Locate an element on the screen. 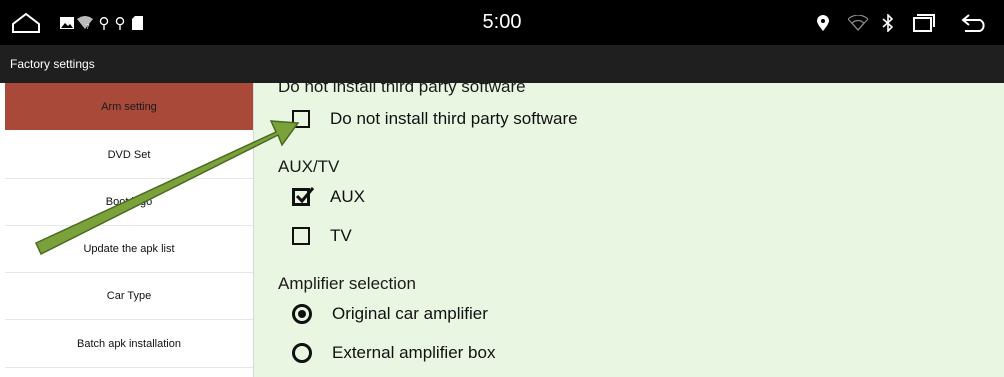 The height and width of the screenshot is (377, 1004). radio-selected-icon is located at coordinates (302, 314).